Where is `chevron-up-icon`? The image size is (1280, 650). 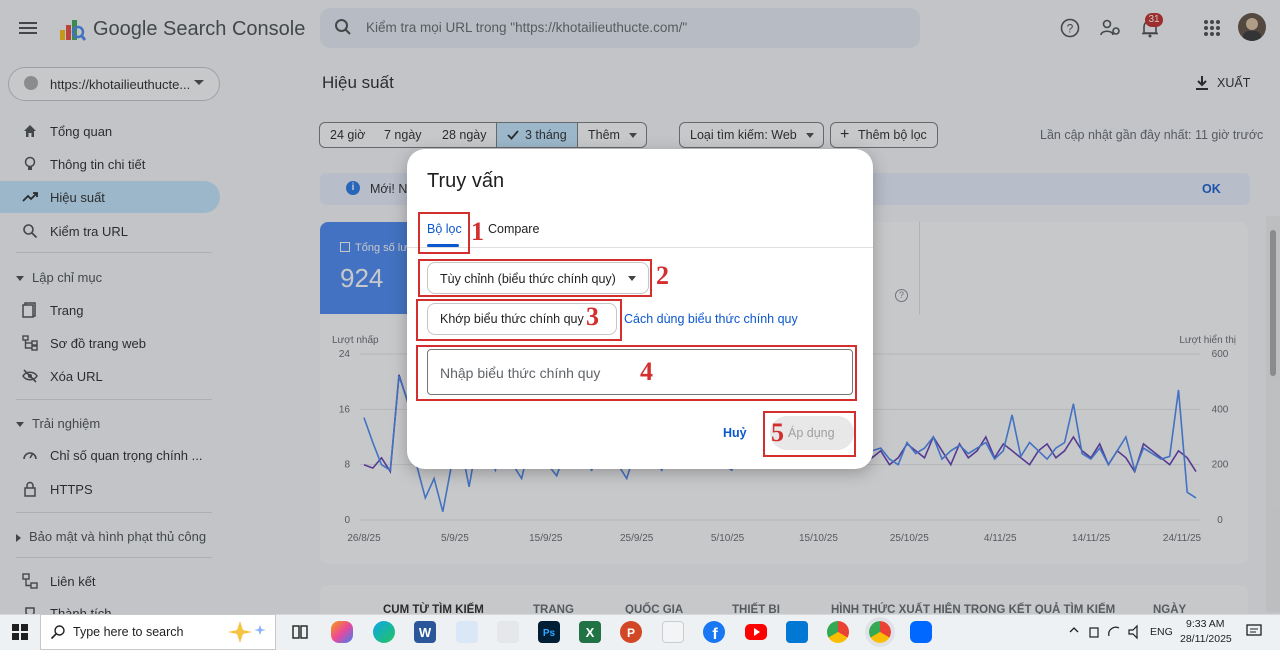
chevron-up-icon is located at coordinates (1074, 630).